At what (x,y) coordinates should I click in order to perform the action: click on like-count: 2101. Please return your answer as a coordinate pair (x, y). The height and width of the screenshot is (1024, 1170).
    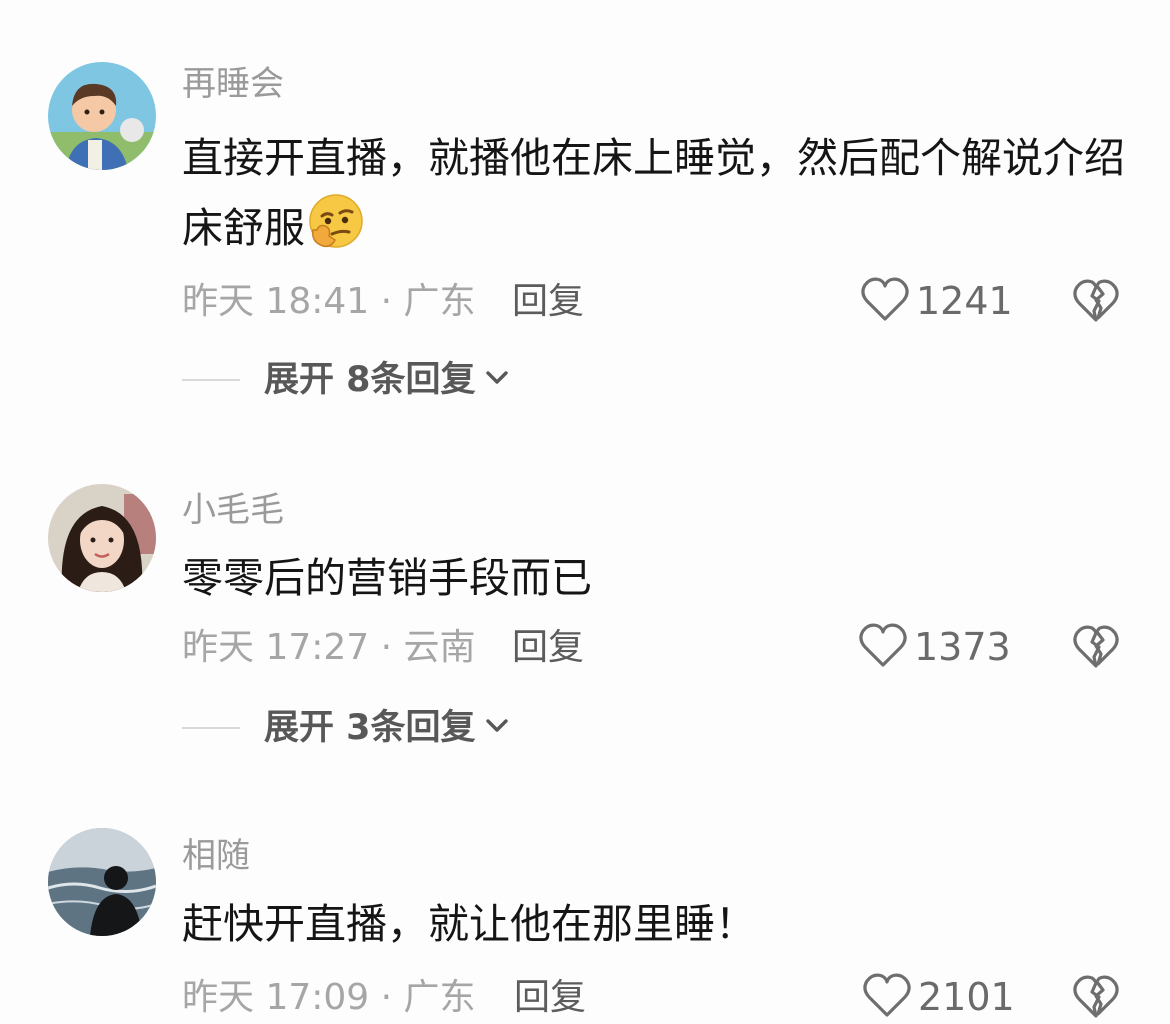
    Looking at the image, I should click on (966, 997).